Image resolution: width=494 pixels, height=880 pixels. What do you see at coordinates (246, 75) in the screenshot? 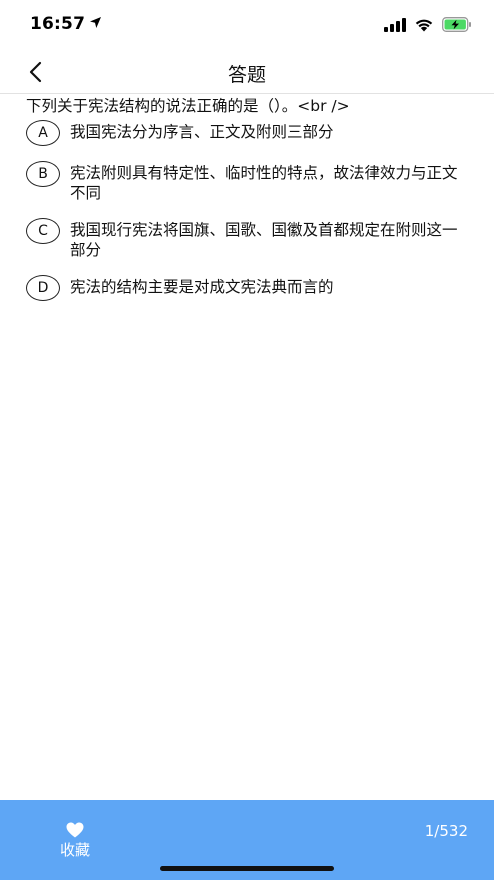
I see `page-title: 答题` at bounding box center [246, 75].